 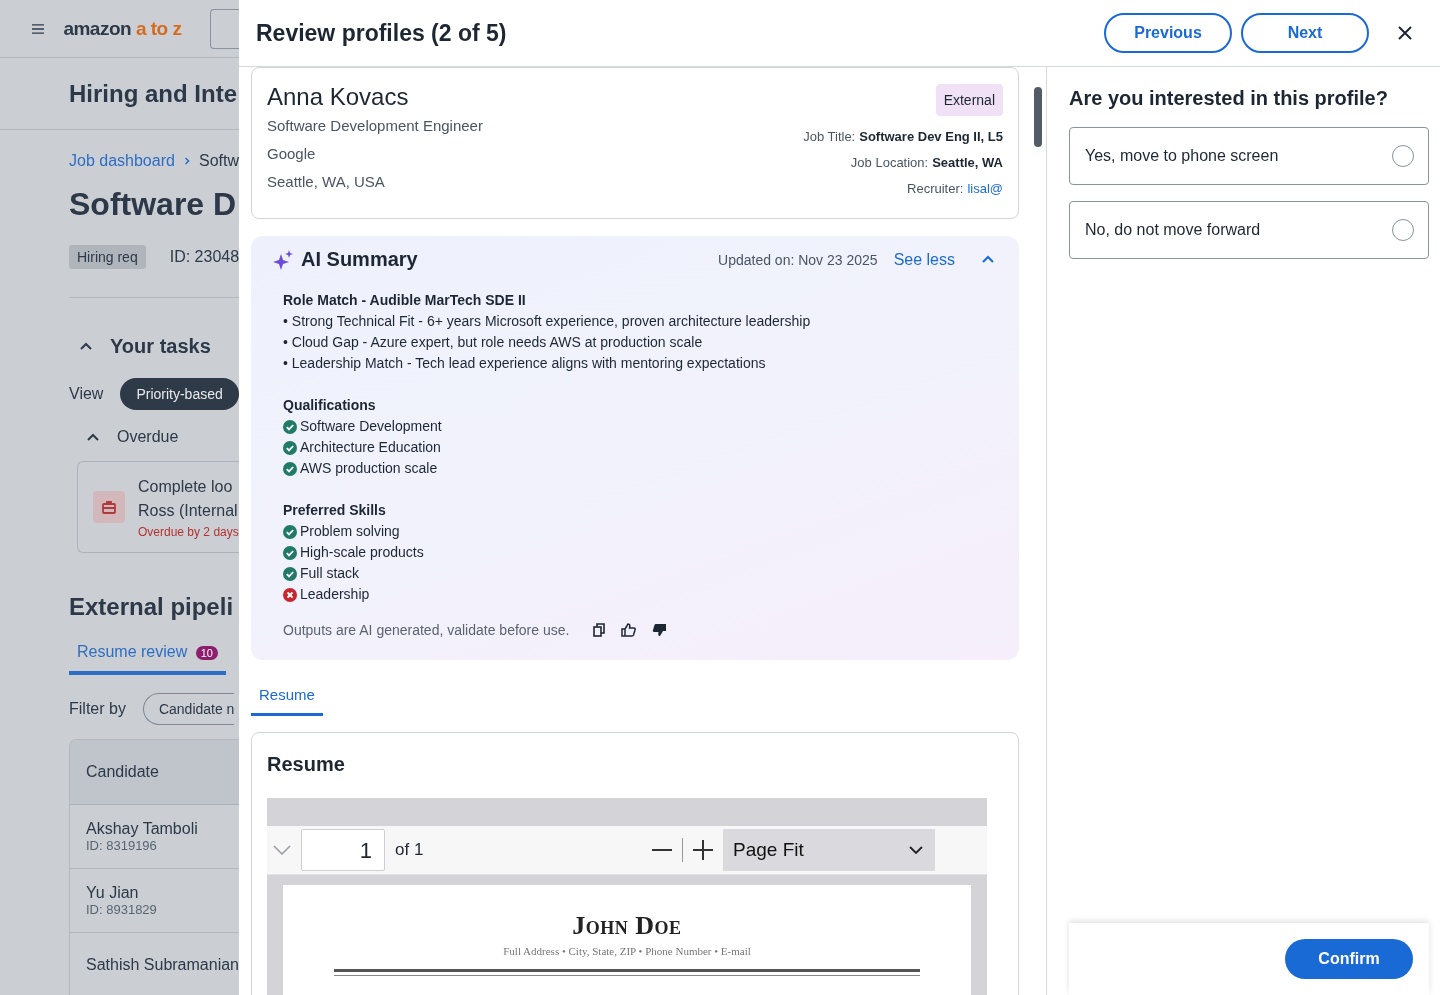 I want to click on section-title: Your tasks, so click(x=160, y=346).